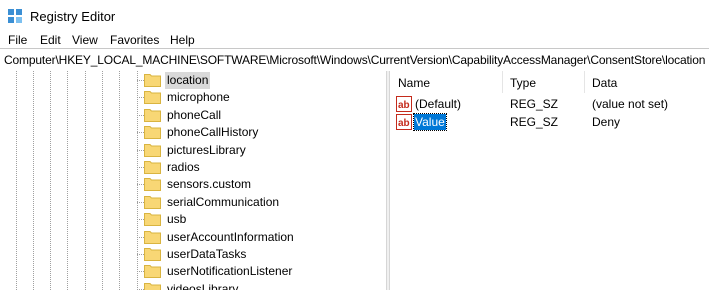  What do you see at coordinates (230, 236) in the screenshot?
I see `tree-item-label: userAccountInformation` at bounding box center [230, 236].